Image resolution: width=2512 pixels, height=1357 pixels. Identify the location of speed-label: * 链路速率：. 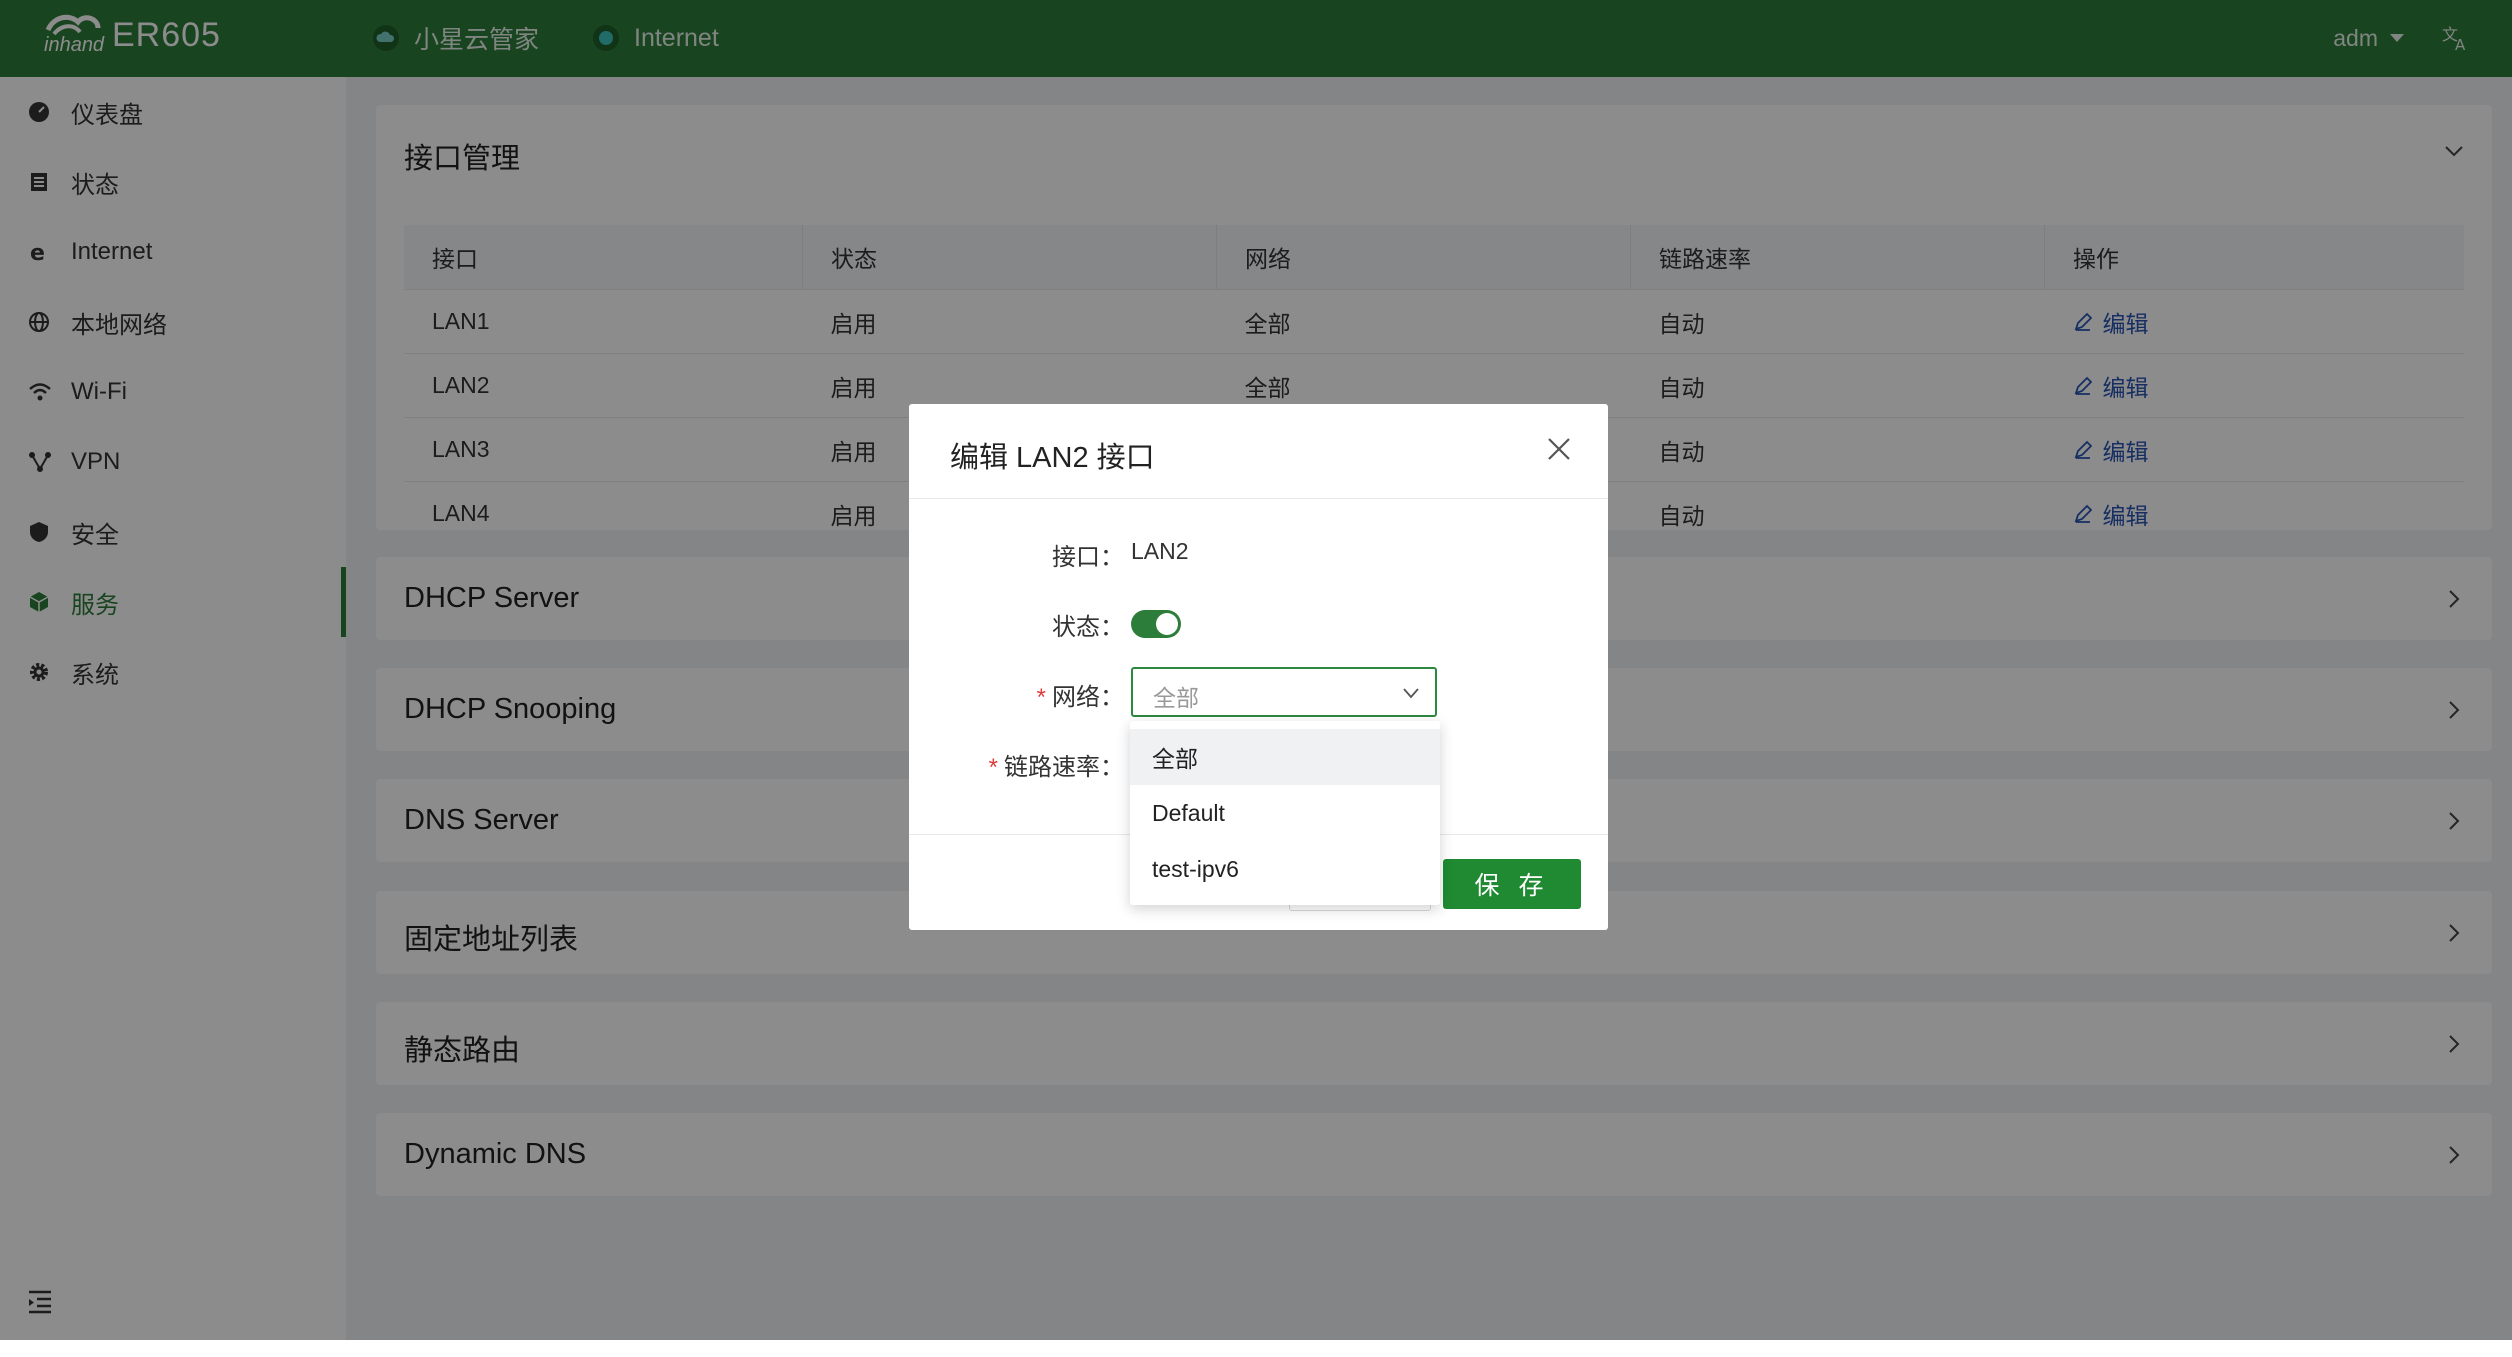
(1016, 764).